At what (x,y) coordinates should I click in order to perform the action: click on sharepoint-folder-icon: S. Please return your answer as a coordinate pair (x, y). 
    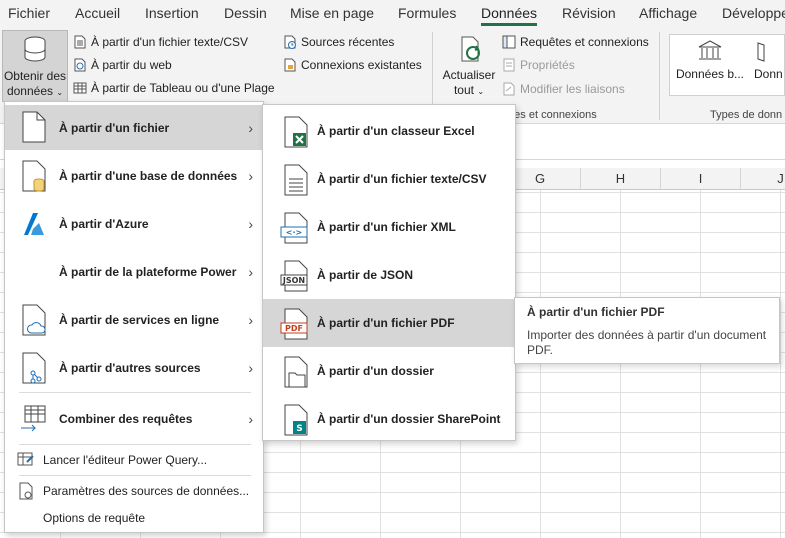
    Looking at the image, I should click on (296, 420).